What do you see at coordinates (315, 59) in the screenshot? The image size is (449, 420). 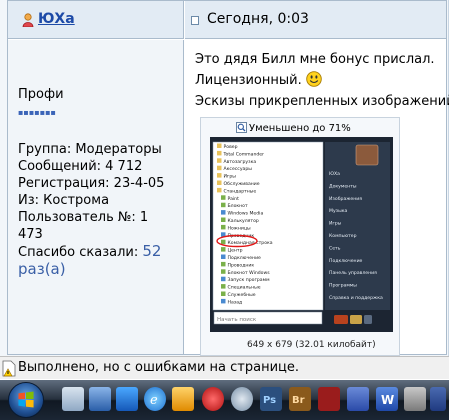 I see `message-line-1: Это дядя Билл мне бонус прислал.` at bounding box center [315, 59].